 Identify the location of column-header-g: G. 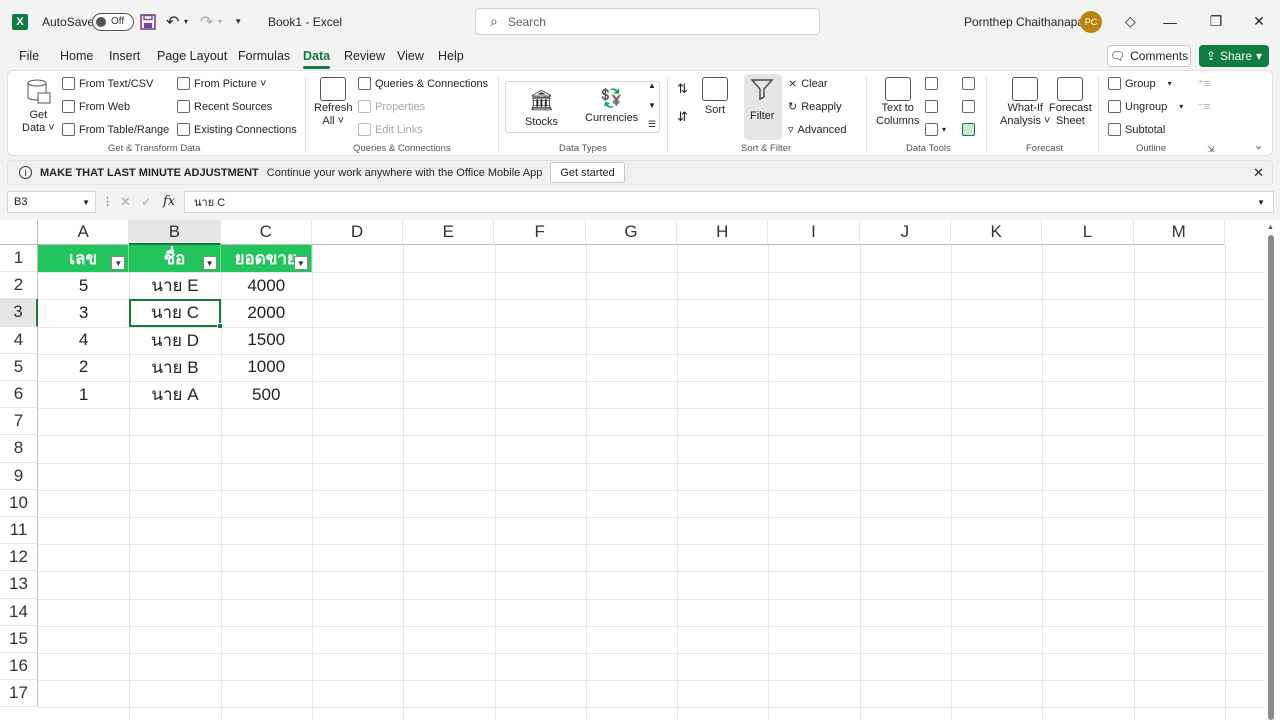
(631, 232).